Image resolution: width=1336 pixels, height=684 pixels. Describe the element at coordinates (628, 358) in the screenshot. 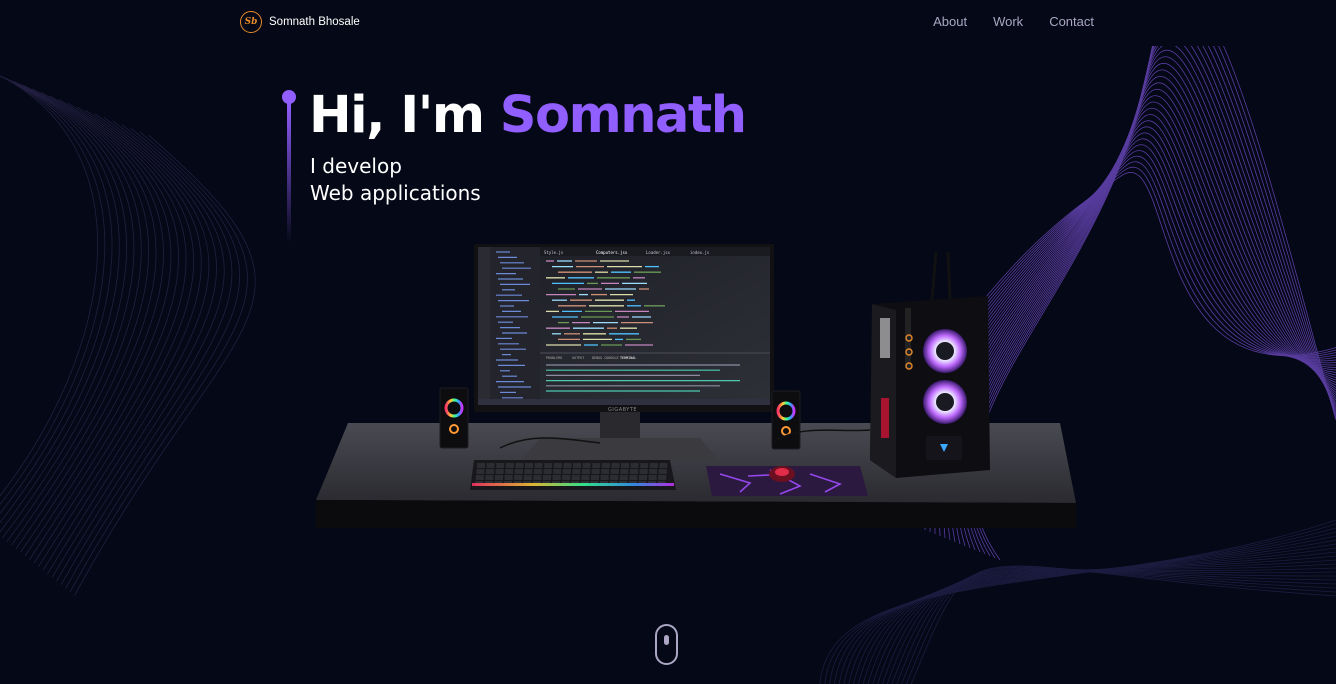

I see `panel-tab-terminal: TERMINAL` at that location.